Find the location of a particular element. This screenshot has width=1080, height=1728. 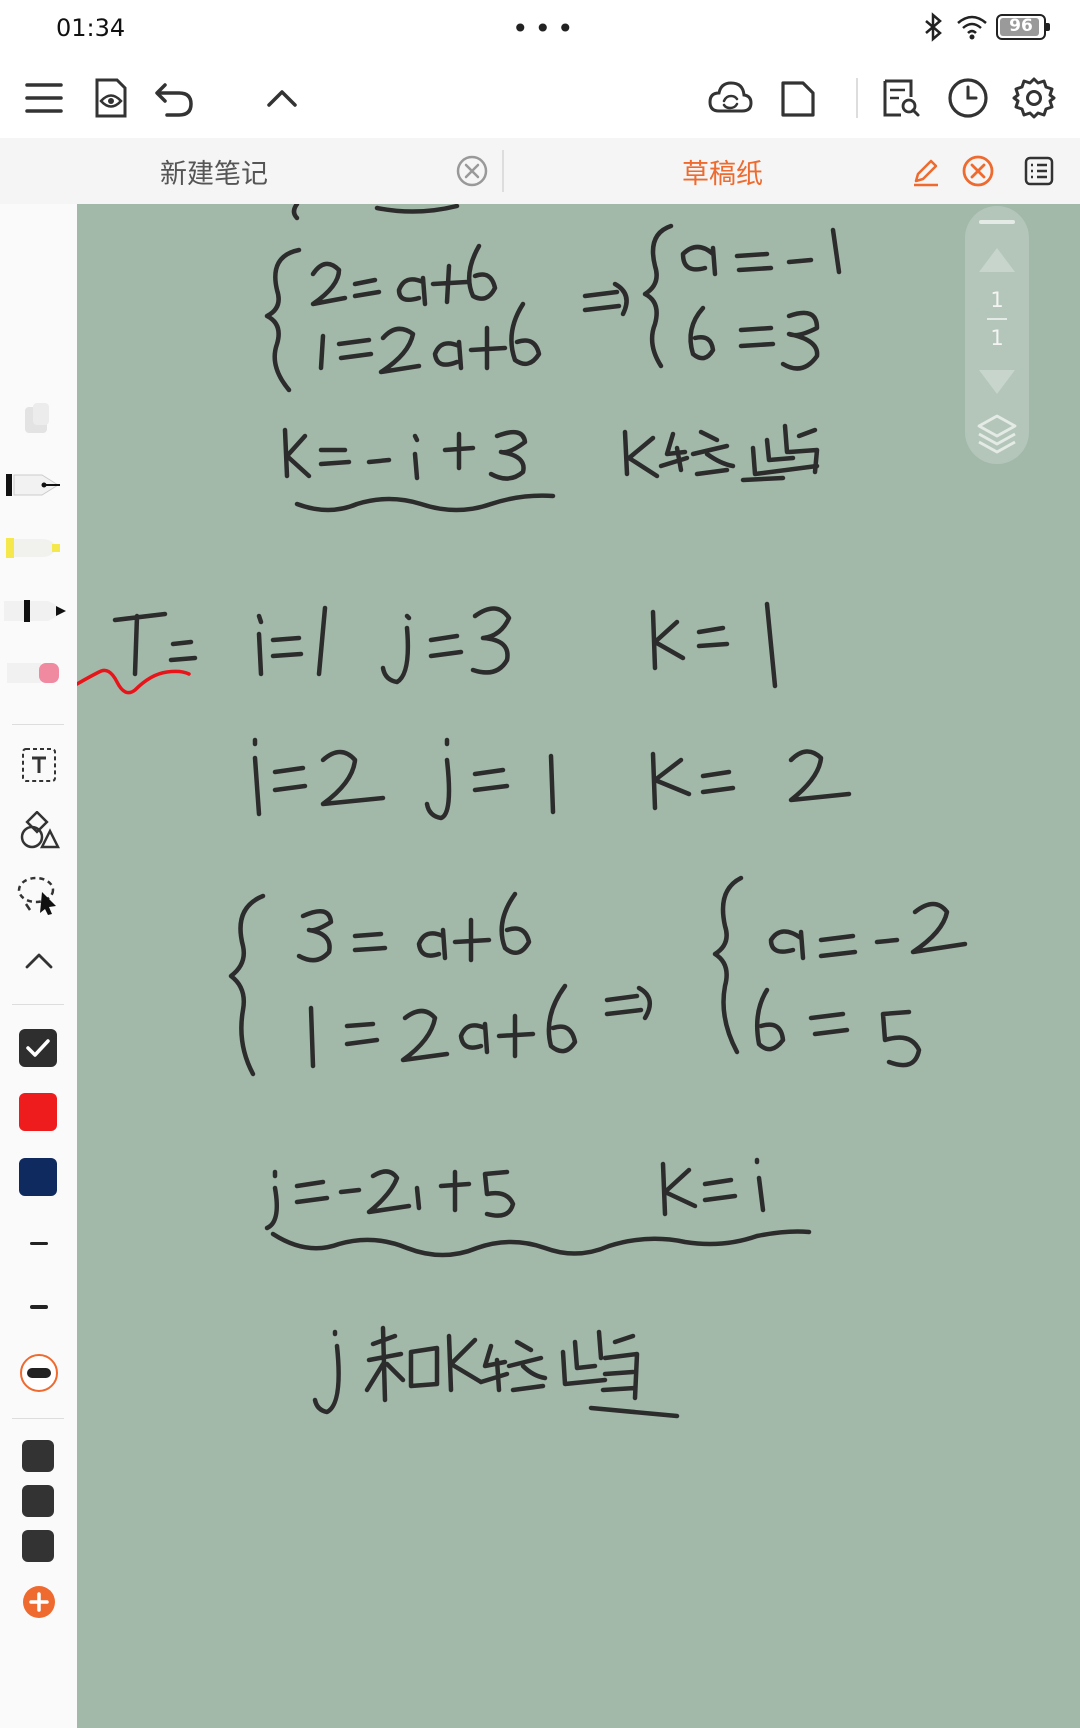

battery-level: 96 is located at coordinates (1021, 26).